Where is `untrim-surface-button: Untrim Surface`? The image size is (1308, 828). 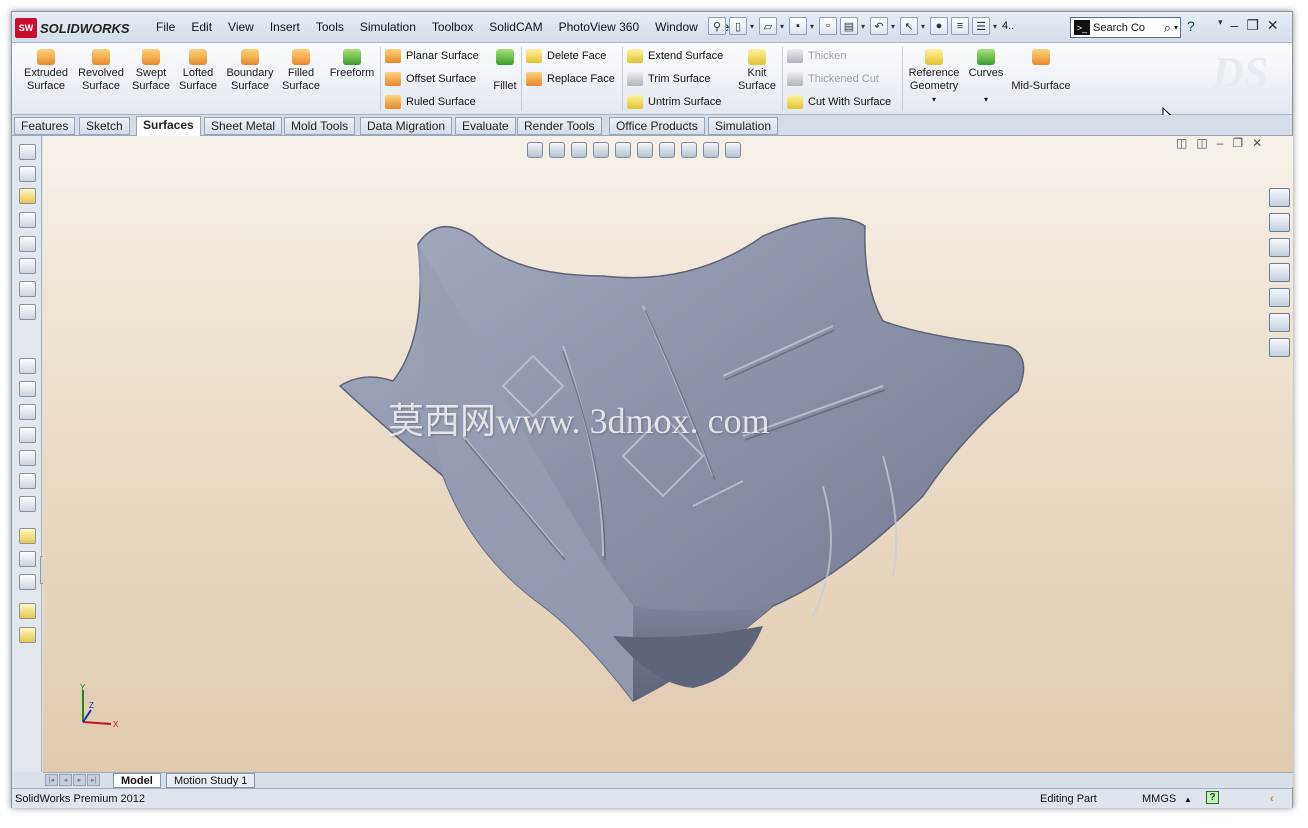
untrim-surface-button: Untrim Surface is located at coordinates (674, 102).